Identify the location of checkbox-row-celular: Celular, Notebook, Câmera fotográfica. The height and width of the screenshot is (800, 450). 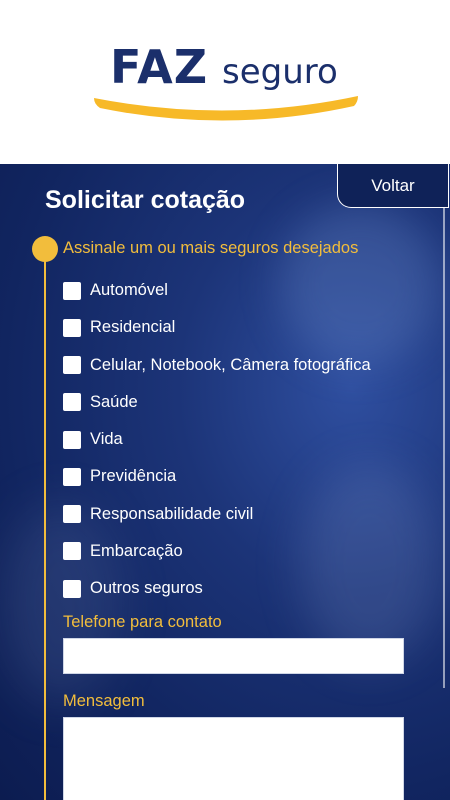
(253, 365).